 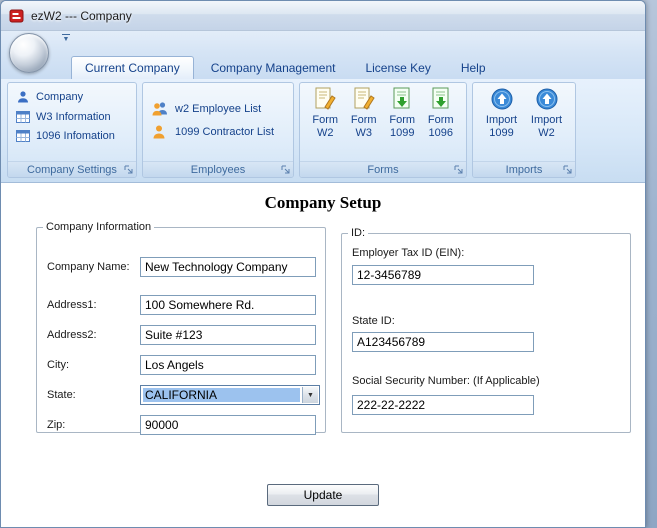 I want to click on state-selected-value: CALIFORNIA, so click(x=221, y=395).